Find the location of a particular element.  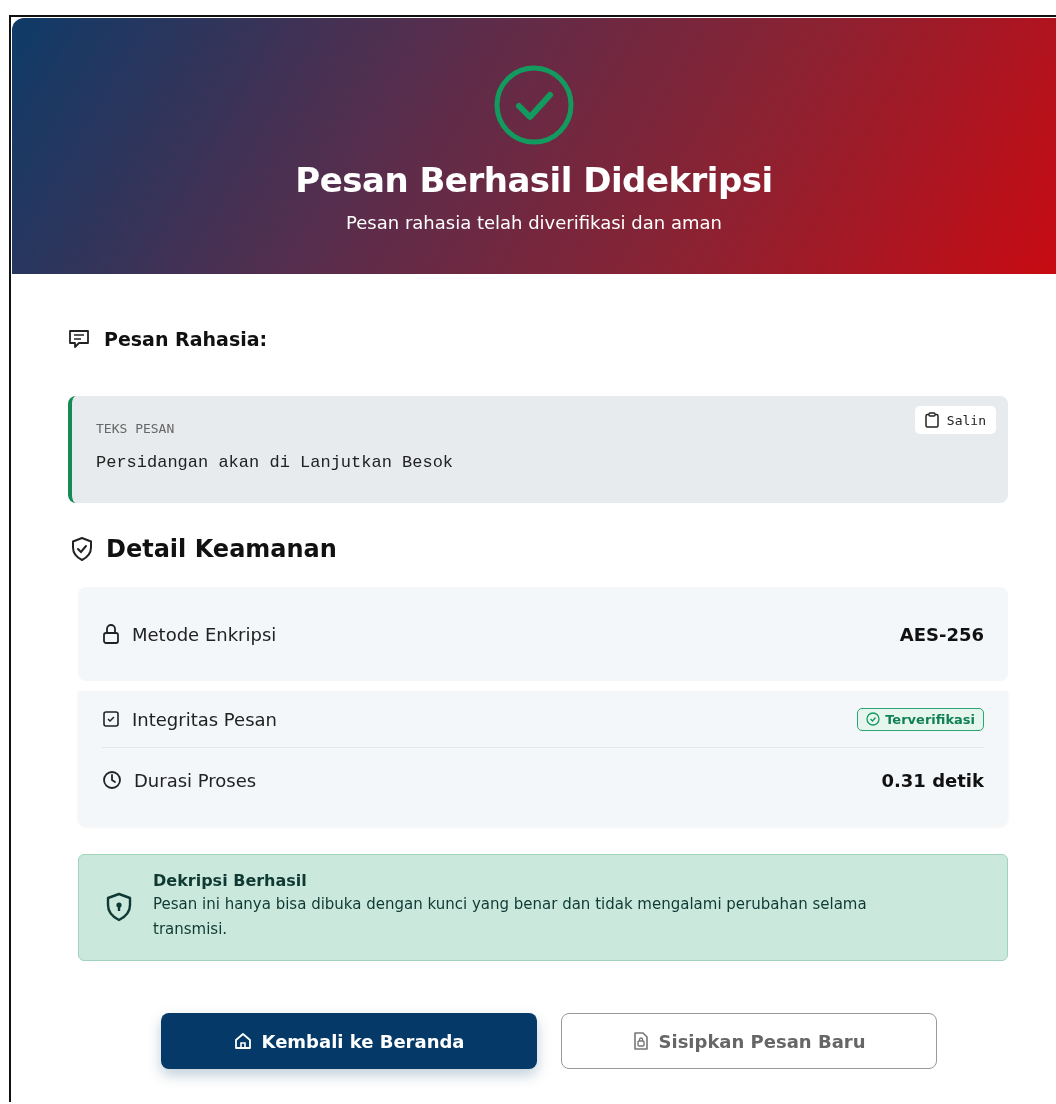

alert-text: Pesan ini hanya bisa dibuka dengan kunci yang benar dan tidak mengalami perubahan selama transmisi. is located at coordinates (510, 917).